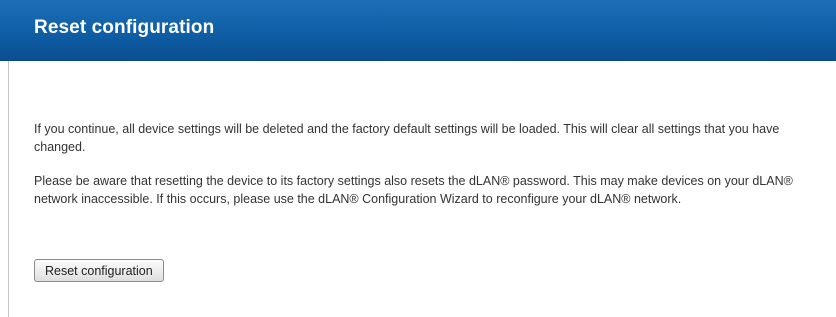 Image resolution: width=836 pixels, height=317 pixels. Describe the element at coordinates (8, 189) in the screenshot. I see `panel-border` at that location.